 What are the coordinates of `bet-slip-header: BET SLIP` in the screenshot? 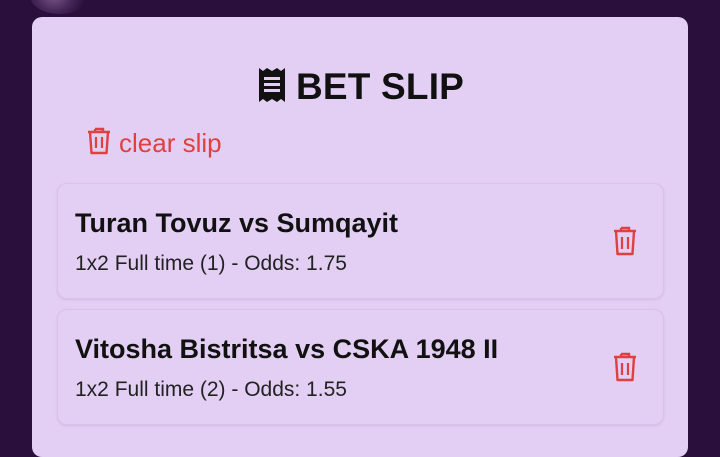 It's located at (360, 87).